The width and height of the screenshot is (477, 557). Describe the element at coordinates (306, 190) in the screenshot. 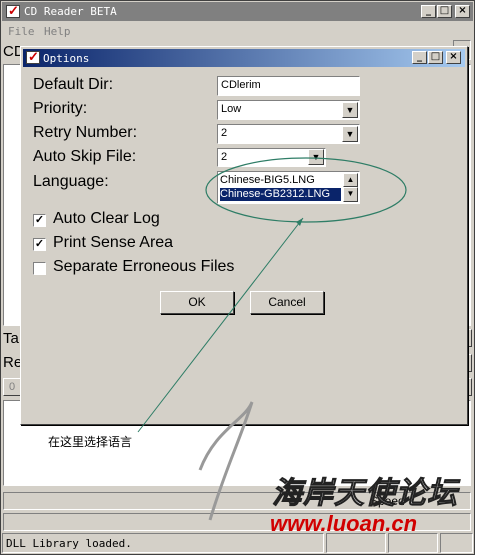

I see `highlight-ellipse` at that location.